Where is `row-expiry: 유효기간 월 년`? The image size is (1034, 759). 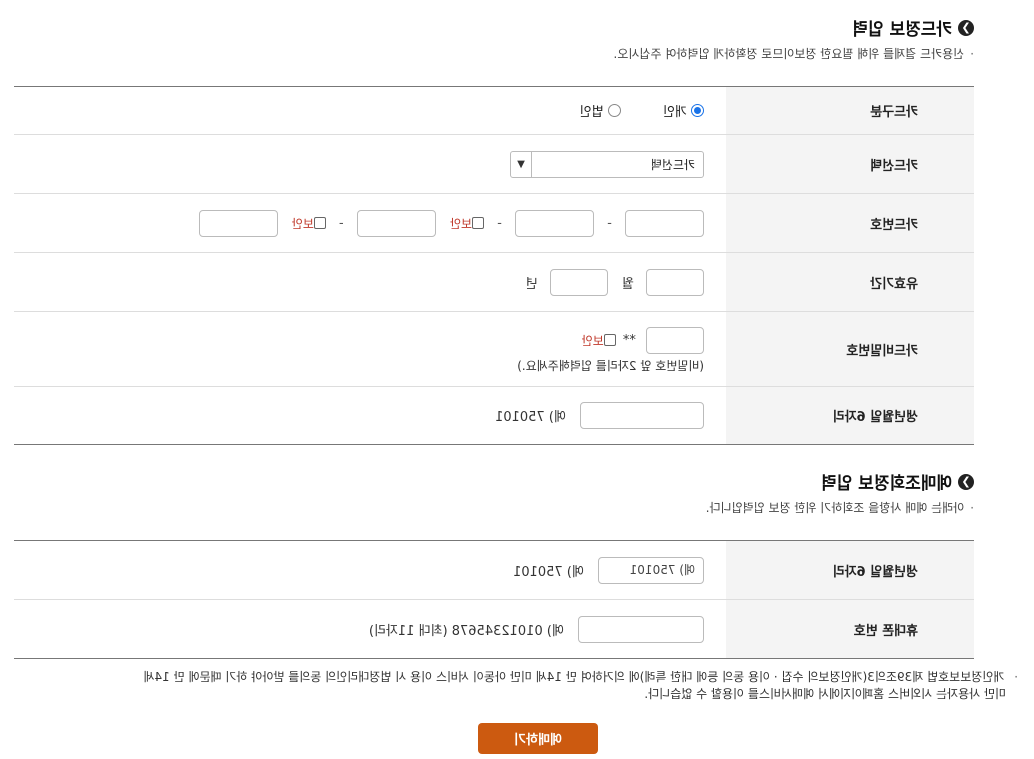 row-expiry: 유효기간 월 년 is located at coordinates (494, 282).